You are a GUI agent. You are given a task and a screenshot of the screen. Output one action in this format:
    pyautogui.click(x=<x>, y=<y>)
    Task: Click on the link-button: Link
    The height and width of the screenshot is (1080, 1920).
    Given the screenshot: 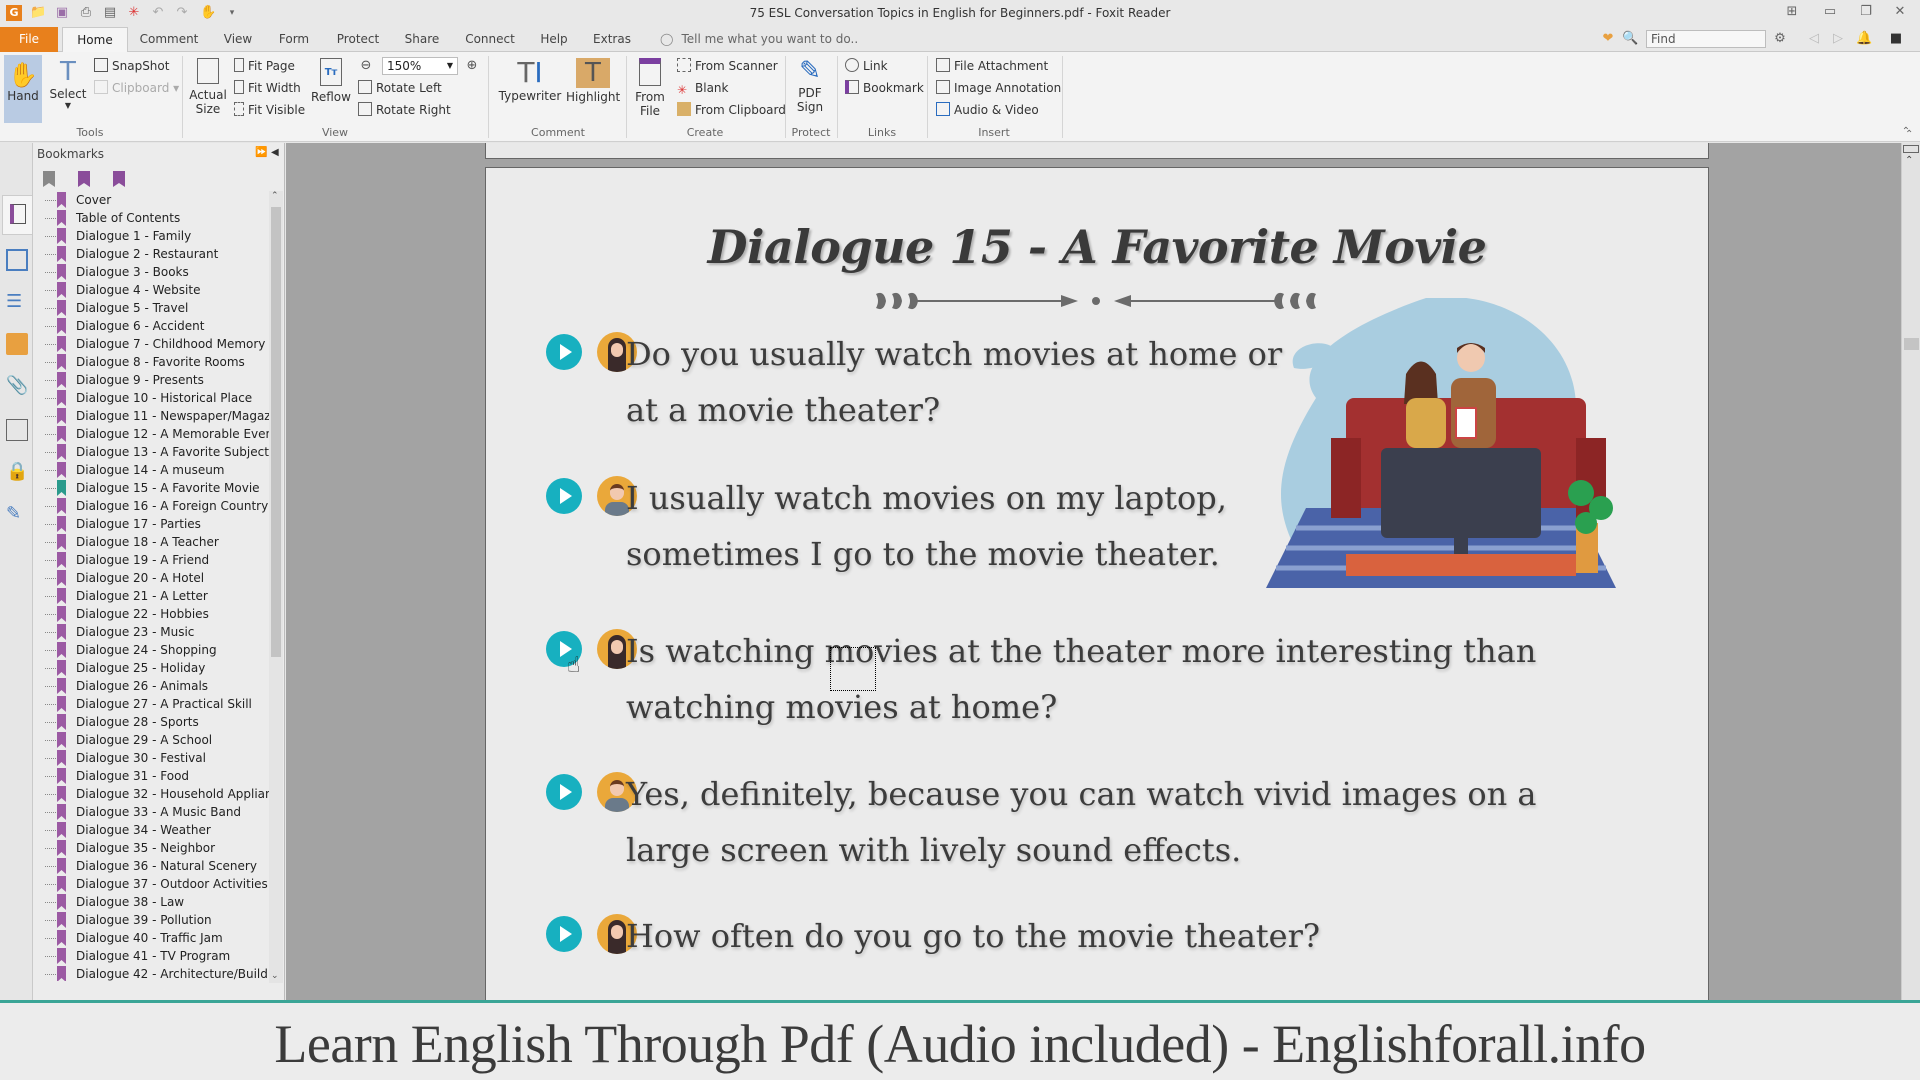 What is the action you would take?
    pyautogui.click(x=866, y=66)
    